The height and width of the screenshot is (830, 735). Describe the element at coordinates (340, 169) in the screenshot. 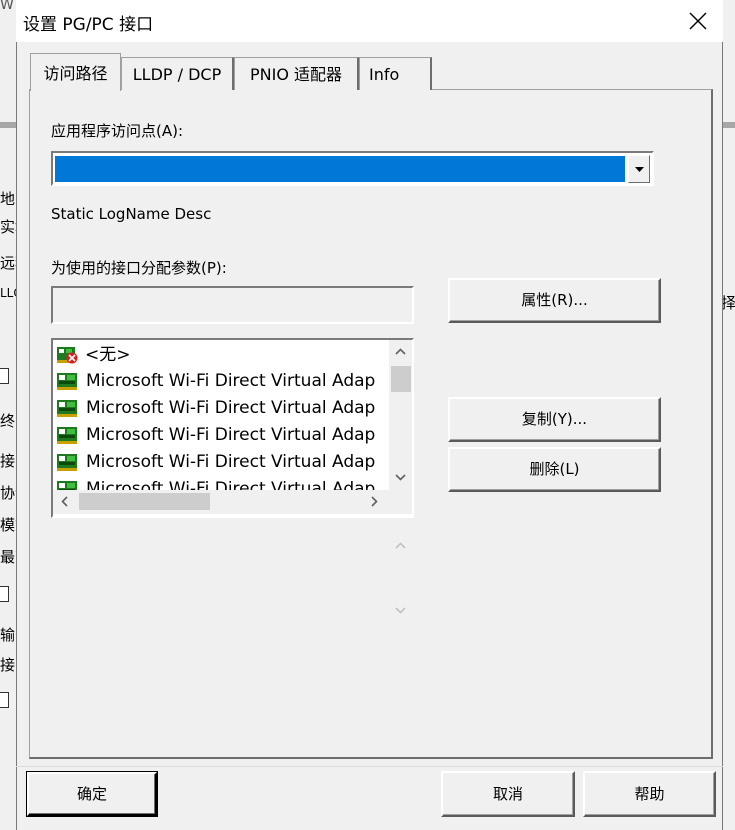

I see `dropdown-selection` at that location.